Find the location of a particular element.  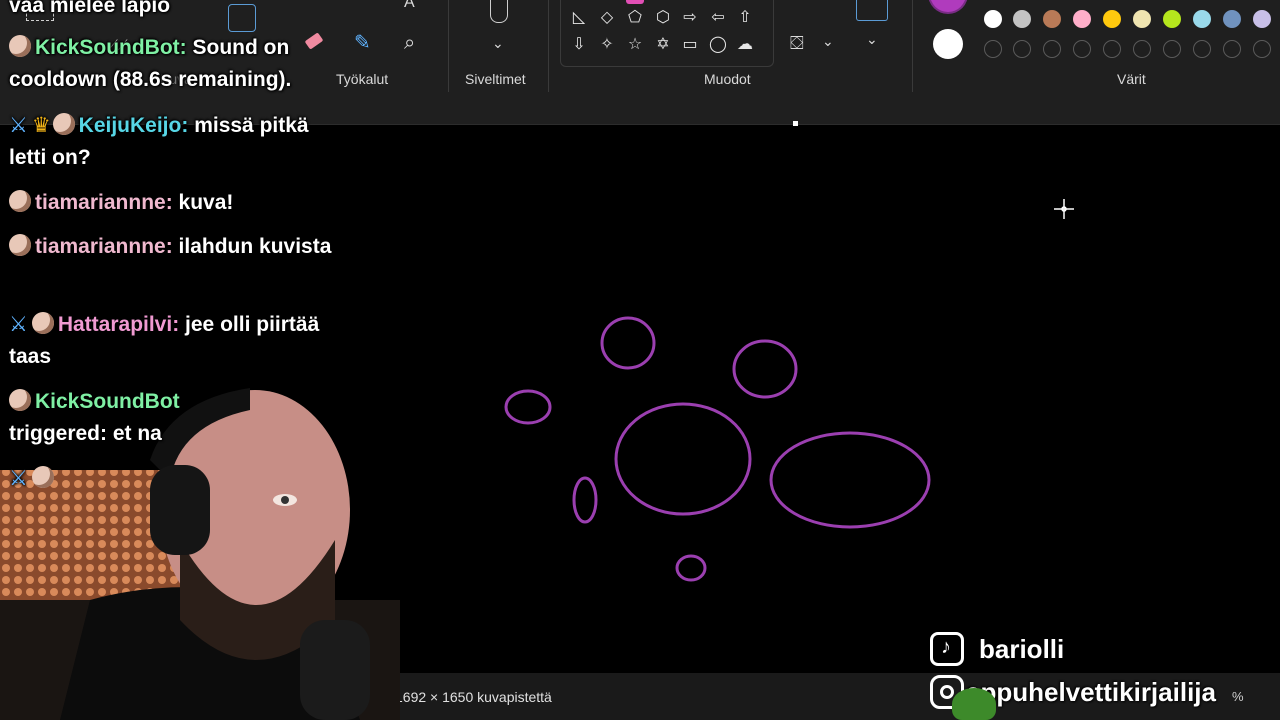

image-dimensions: 1692 × 1650 kuvapistettä is located at coordinates (473, 697).